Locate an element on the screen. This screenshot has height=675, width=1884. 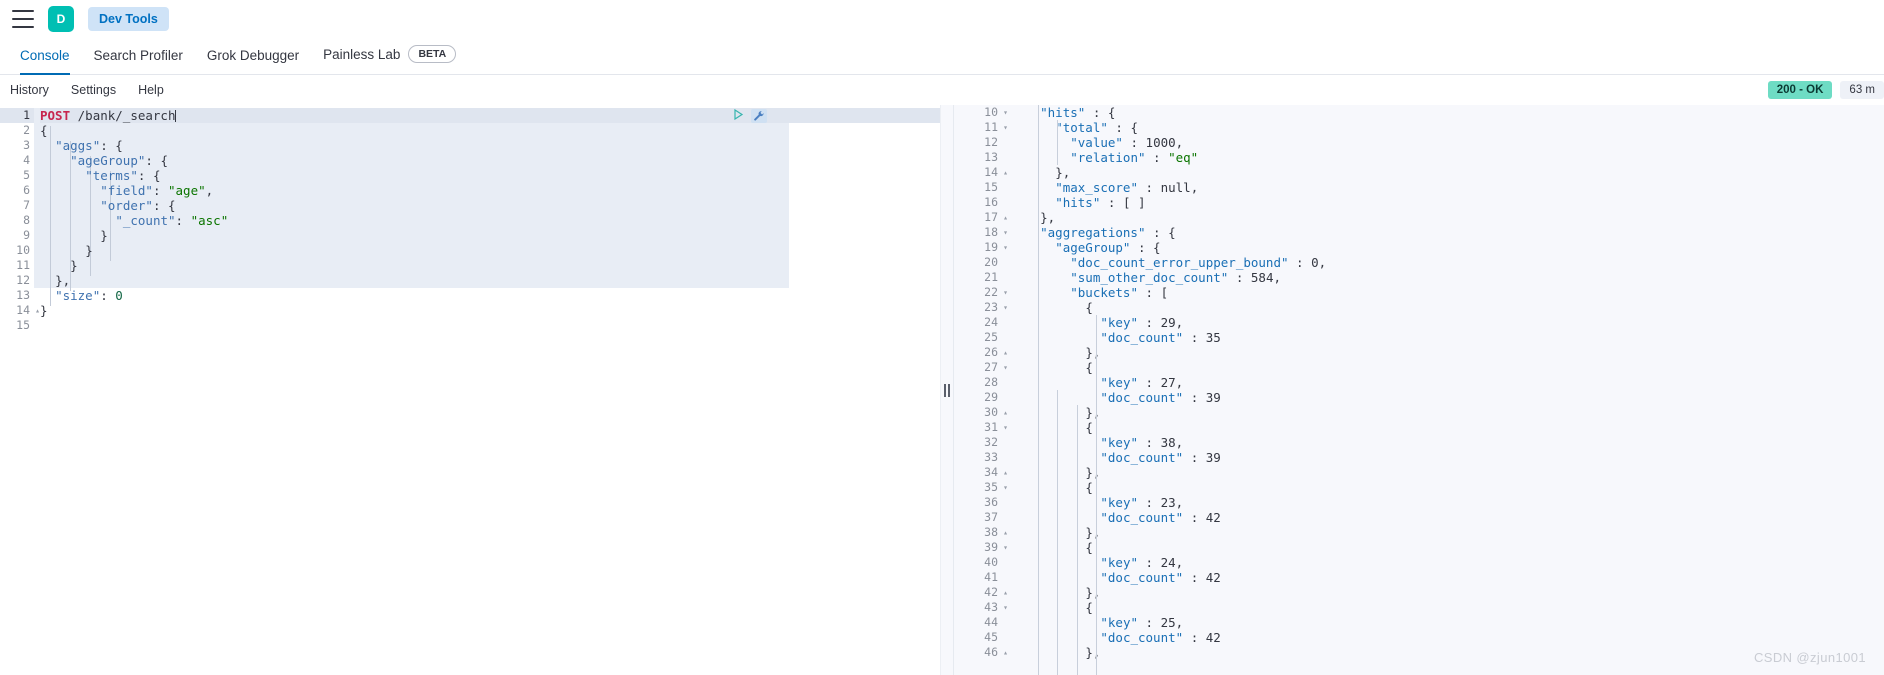
tab-grok-debugger-label: Grok Debugger is located at coordinates (253, 55).